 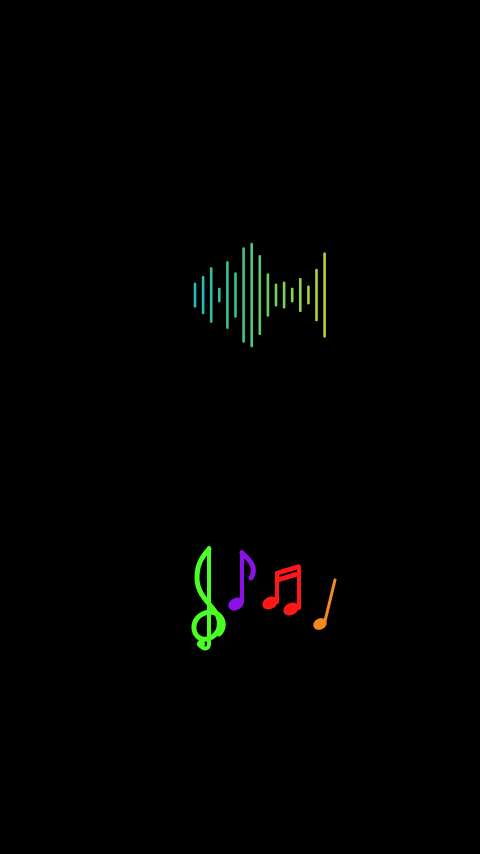 I want to click on waveform-graphic, so click(x=259, y=295).